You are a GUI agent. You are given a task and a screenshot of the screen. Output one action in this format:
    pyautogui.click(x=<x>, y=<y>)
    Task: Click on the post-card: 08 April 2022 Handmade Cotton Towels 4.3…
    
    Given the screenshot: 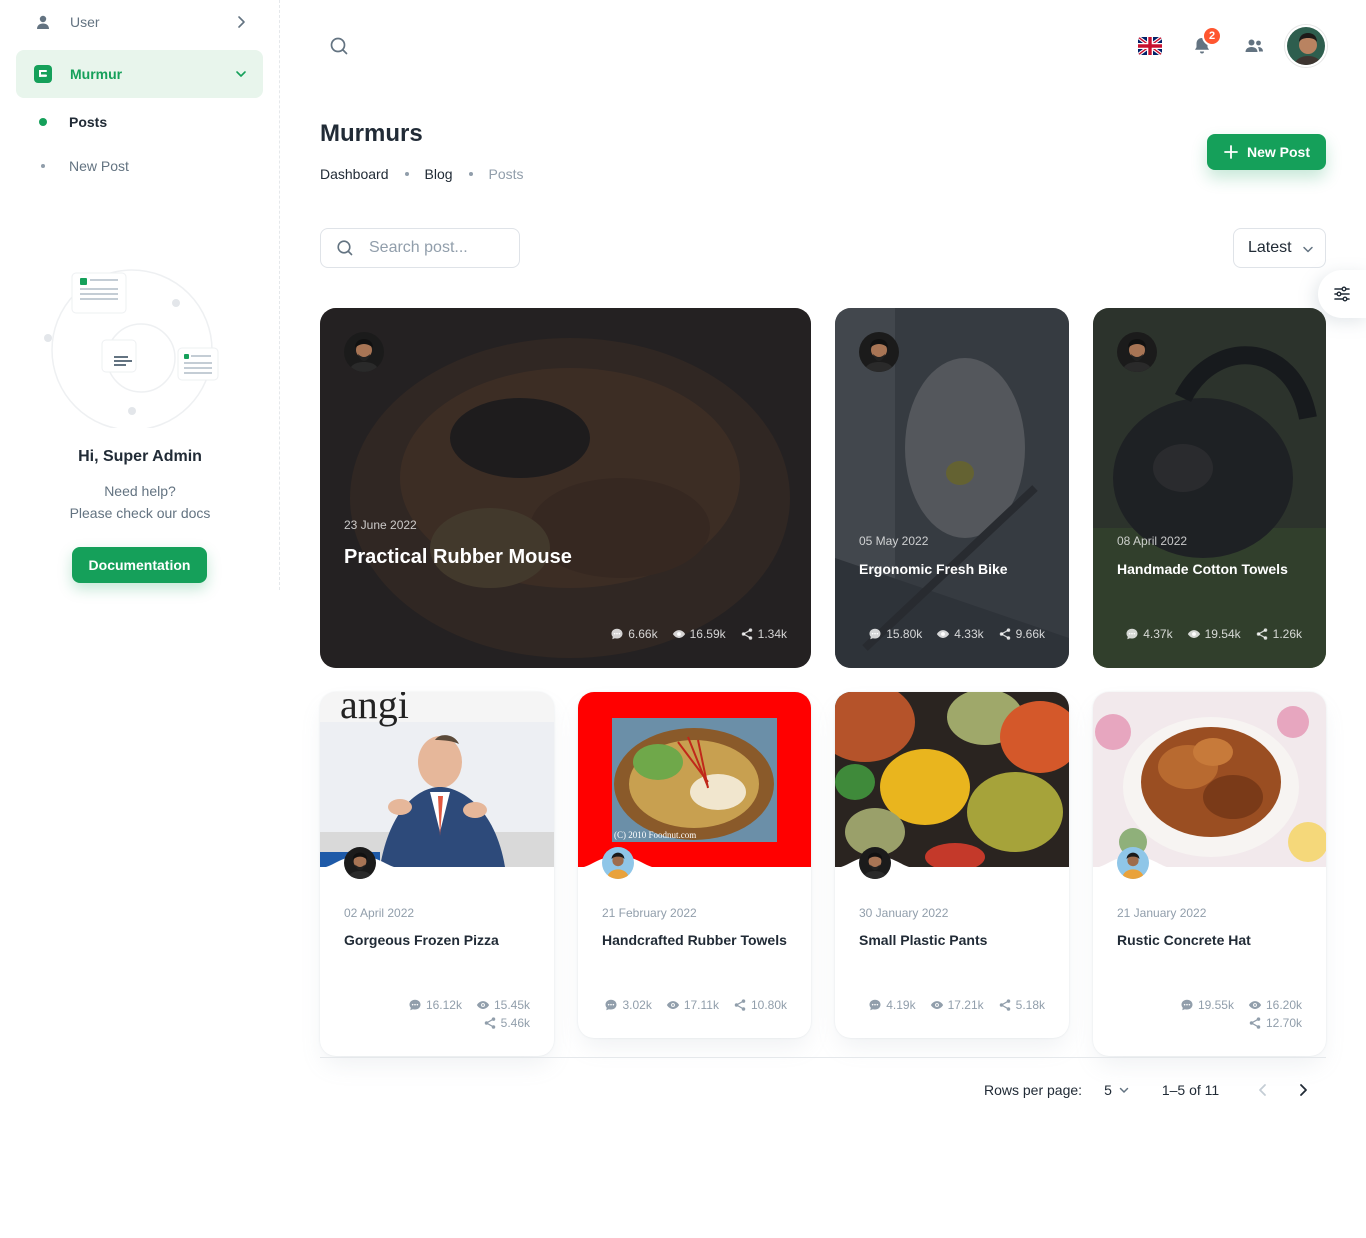 What is the action you would take?
    pyautogui.click(x=1209, y=488)
    